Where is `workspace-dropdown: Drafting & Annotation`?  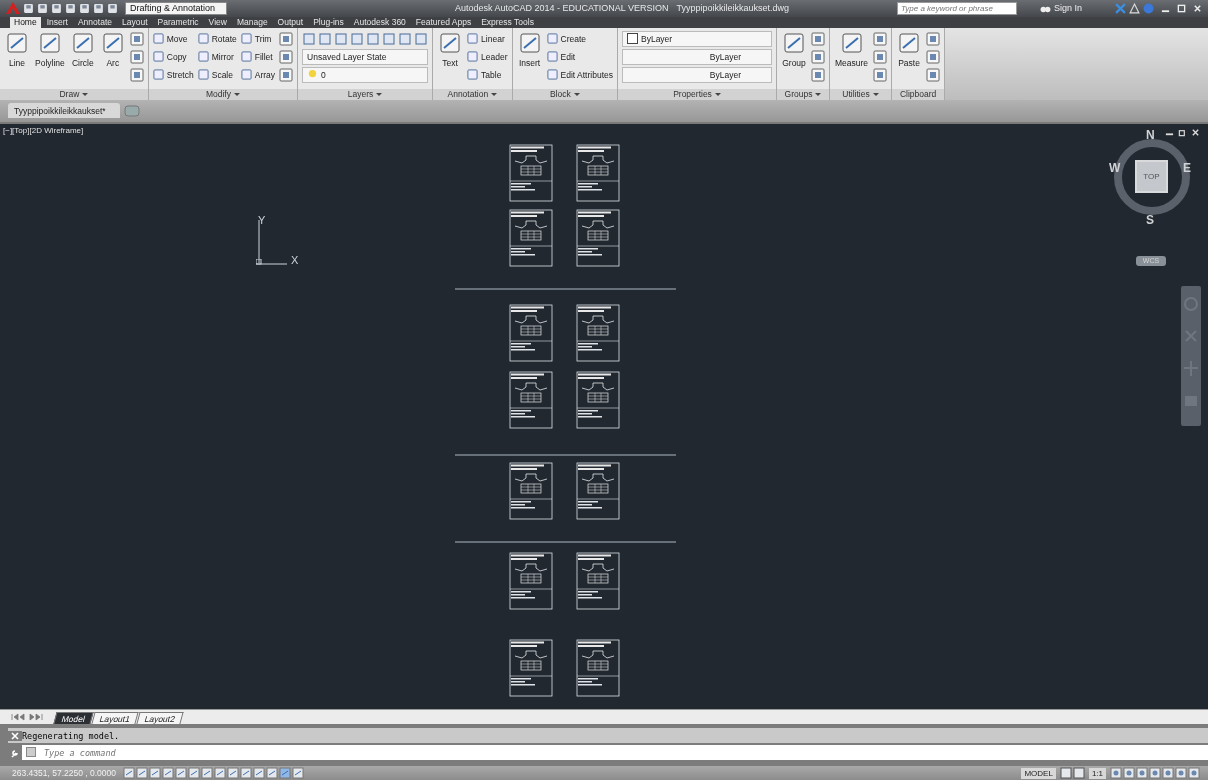 workspace-dropdown: Drafting & Annotation is located at coordinates (176, 8).